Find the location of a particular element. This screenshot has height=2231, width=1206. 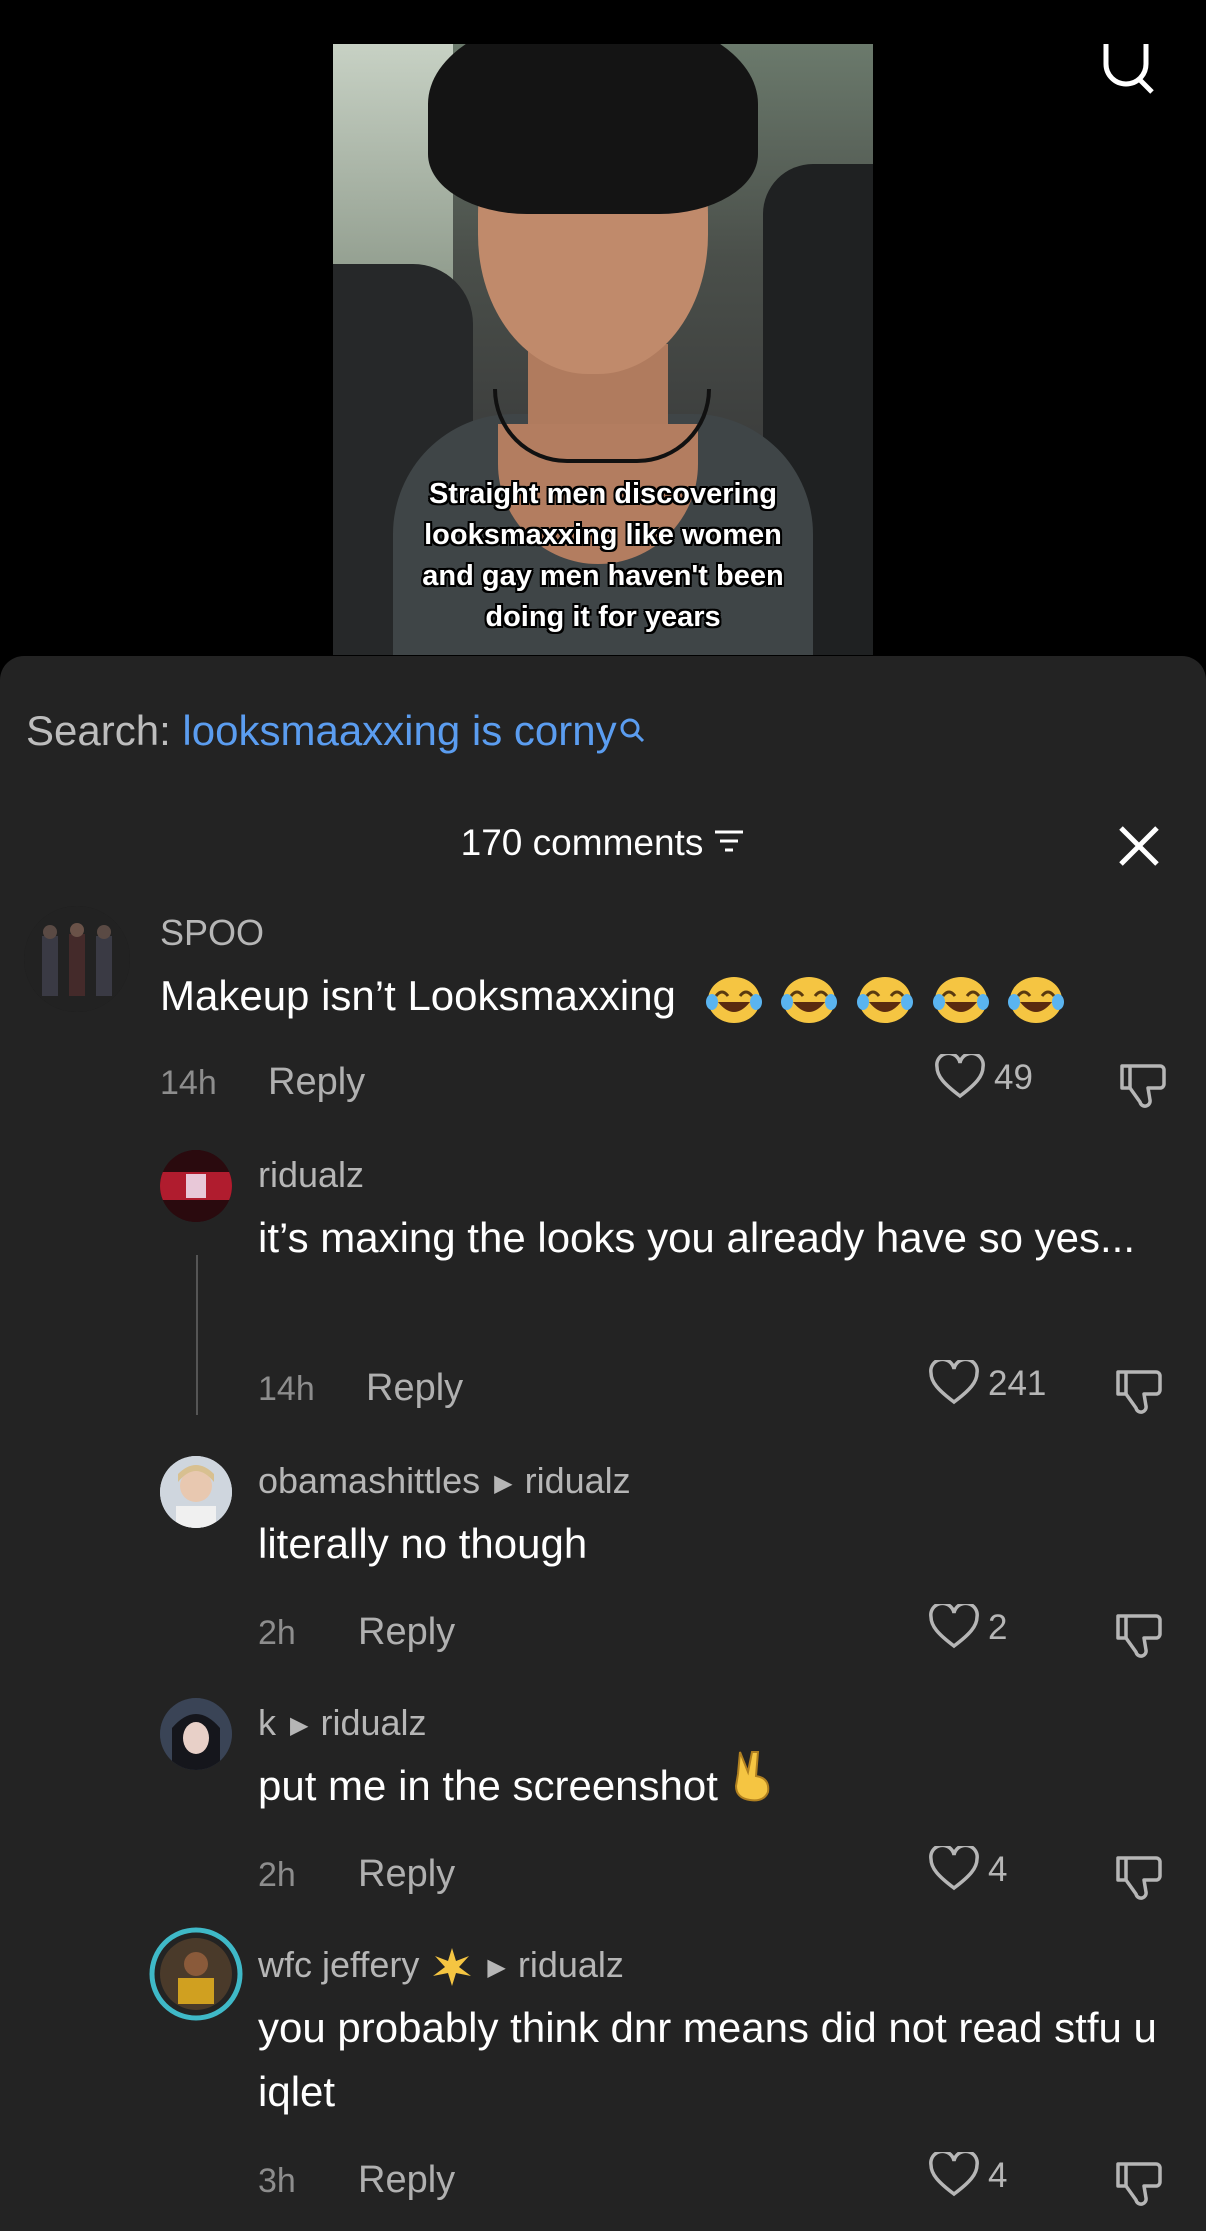

hair is located at coordinates (593, 129).